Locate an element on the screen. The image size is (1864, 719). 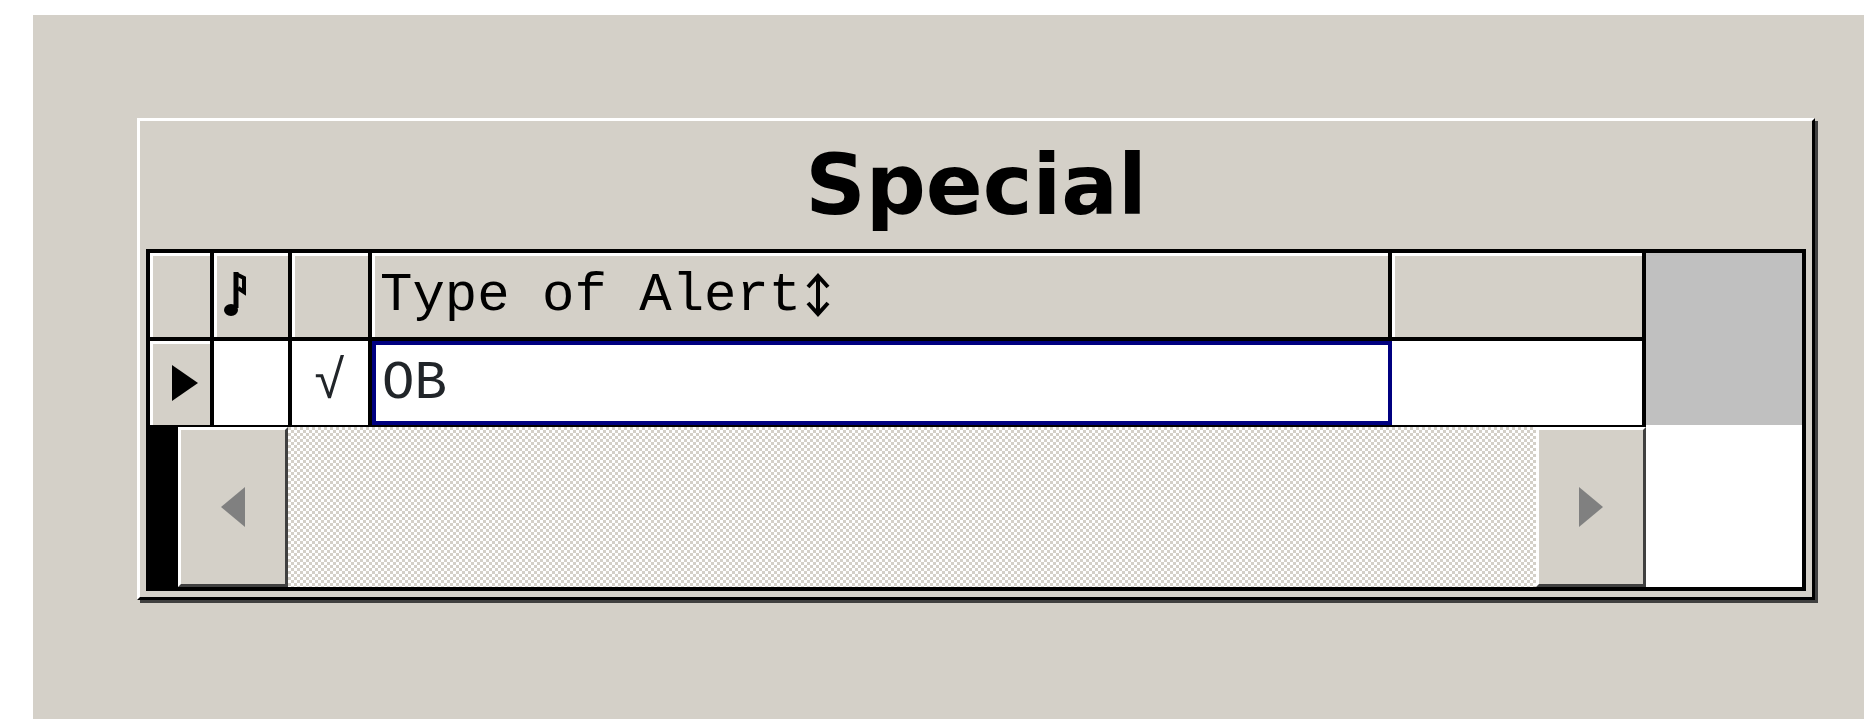
right-arrow-icon is located at coordinates (1591, 507).